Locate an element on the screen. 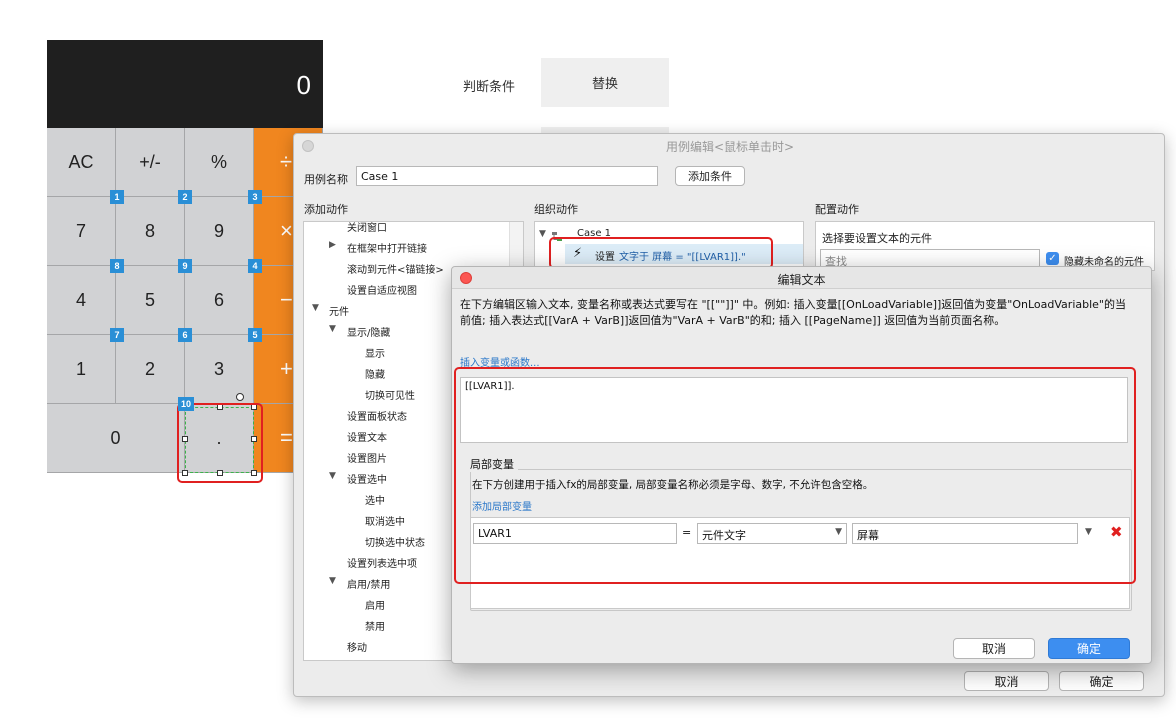  highlight-action-row is located at coordinates (661, 253).